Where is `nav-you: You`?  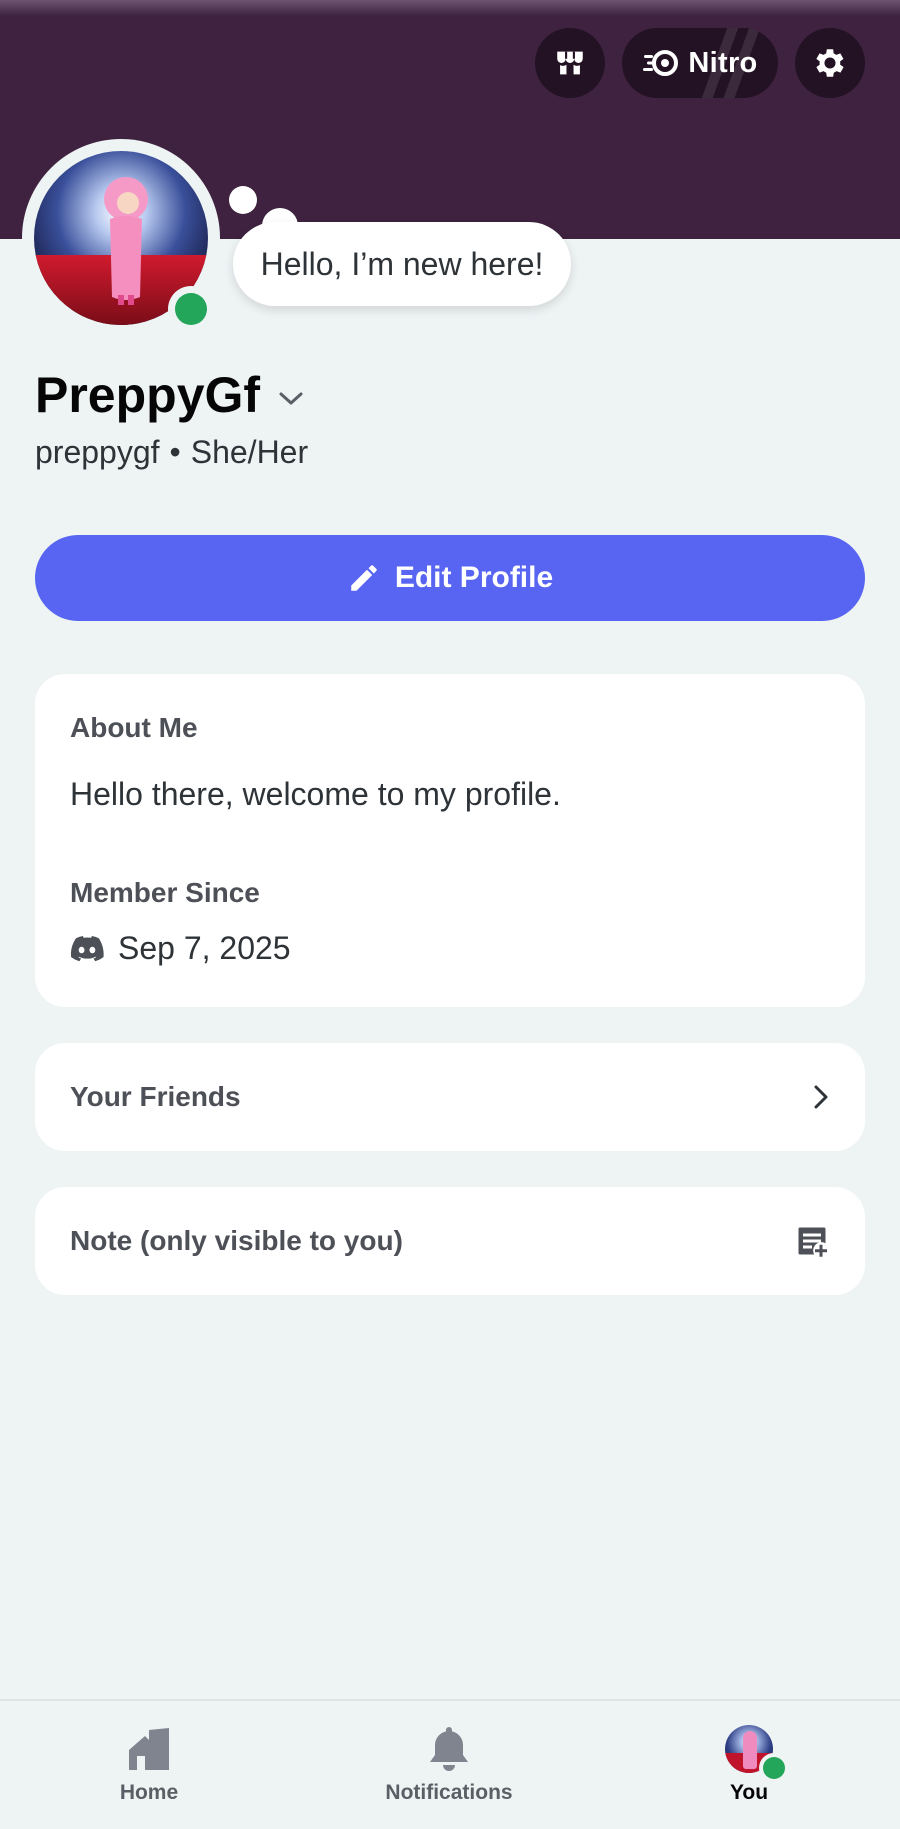
nav-you: You is located at coordinates (749, 1765).